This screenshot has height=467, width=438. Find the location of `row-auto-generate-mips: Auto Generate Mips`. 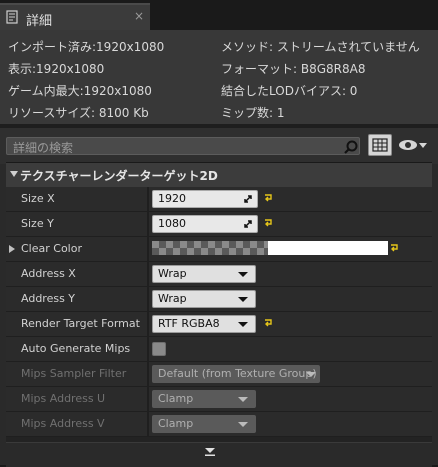

row-auto-generate-mips: Auto Generate Mips is located at coordinates (219, 349).